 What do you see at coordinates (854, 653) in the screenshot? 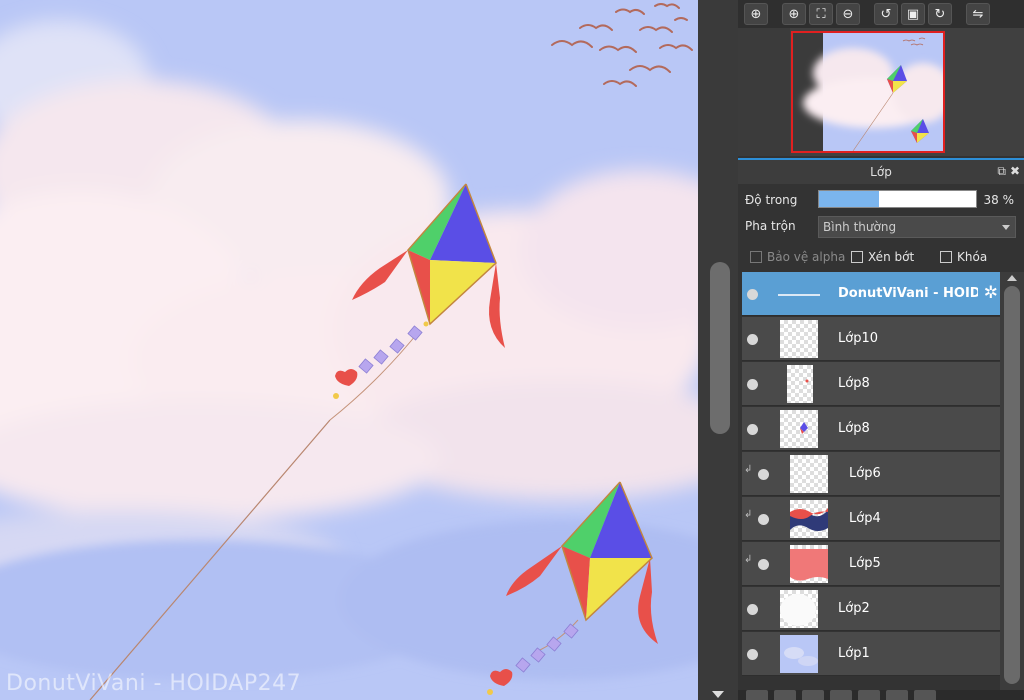
I see `layer-name: Lớp1` at bounding box center [854, 653].